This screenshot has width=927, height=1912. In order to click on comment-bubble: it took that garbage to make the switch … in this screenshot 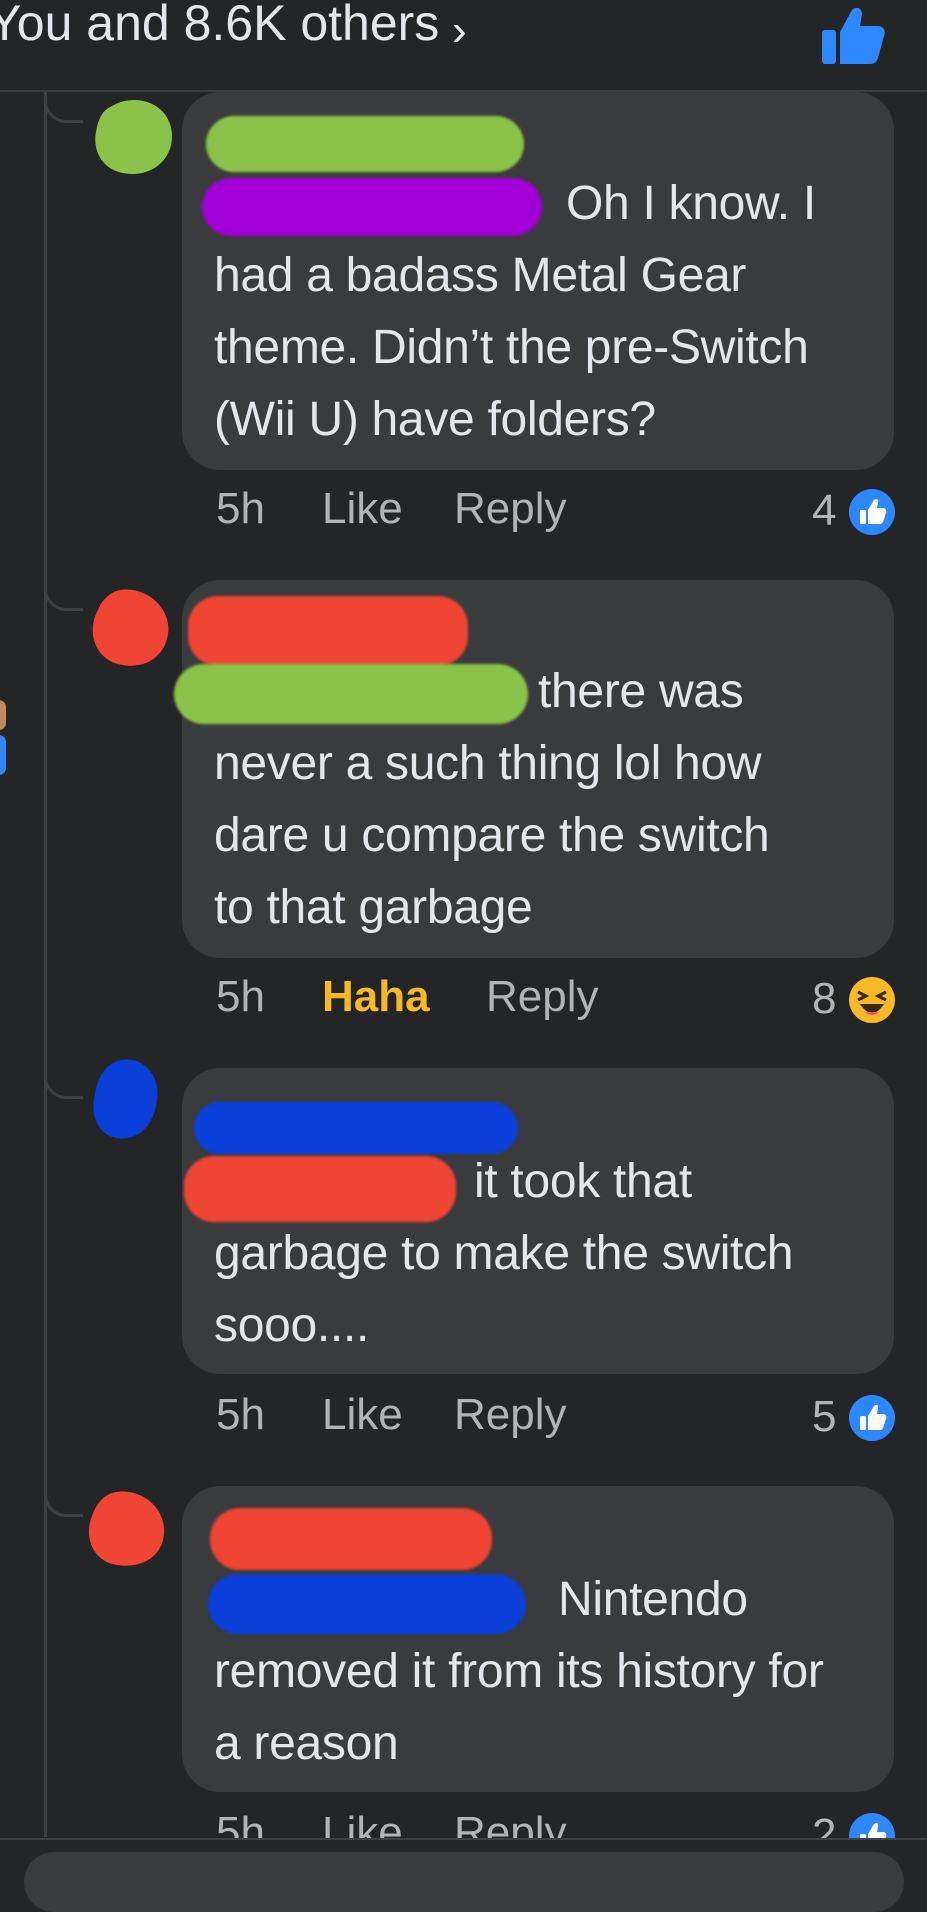, I will do `click(538, 1221)`.